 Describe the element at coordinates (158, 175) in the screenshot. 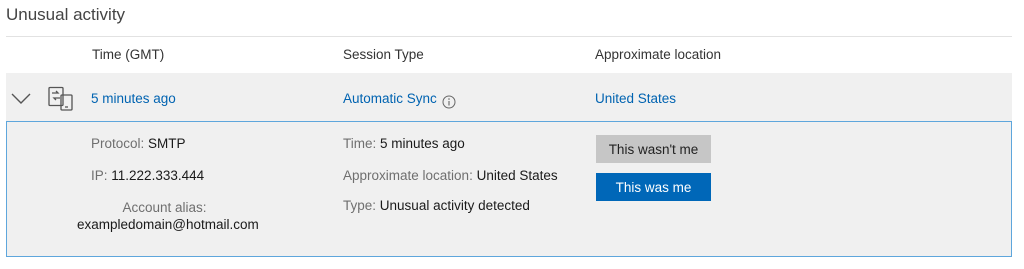

I see `ip-value: 11.222.333.444` at that location.